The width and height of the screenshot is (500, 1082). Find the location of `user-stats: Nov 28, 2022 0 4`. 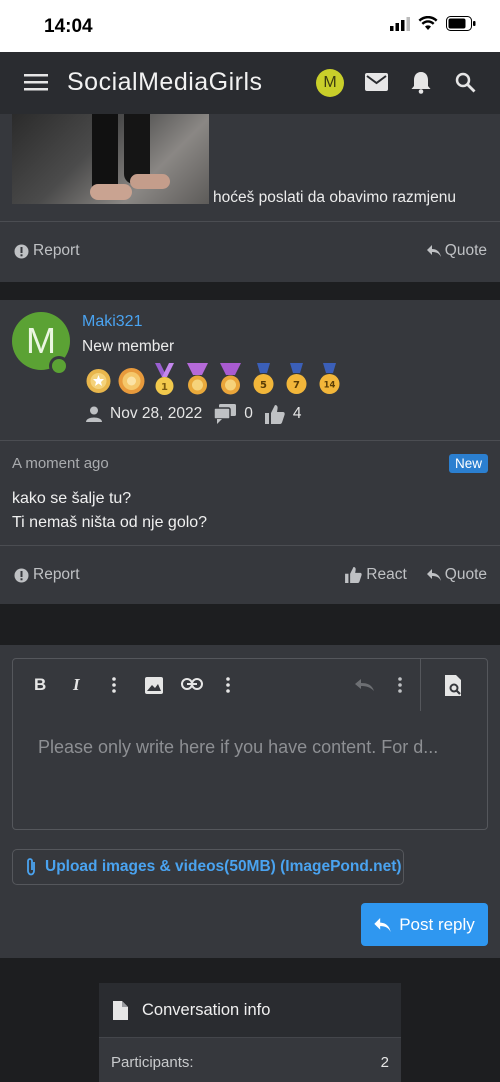

user-stats: Nov 28, 2022 0 4 is located at coordinates (199, 414).